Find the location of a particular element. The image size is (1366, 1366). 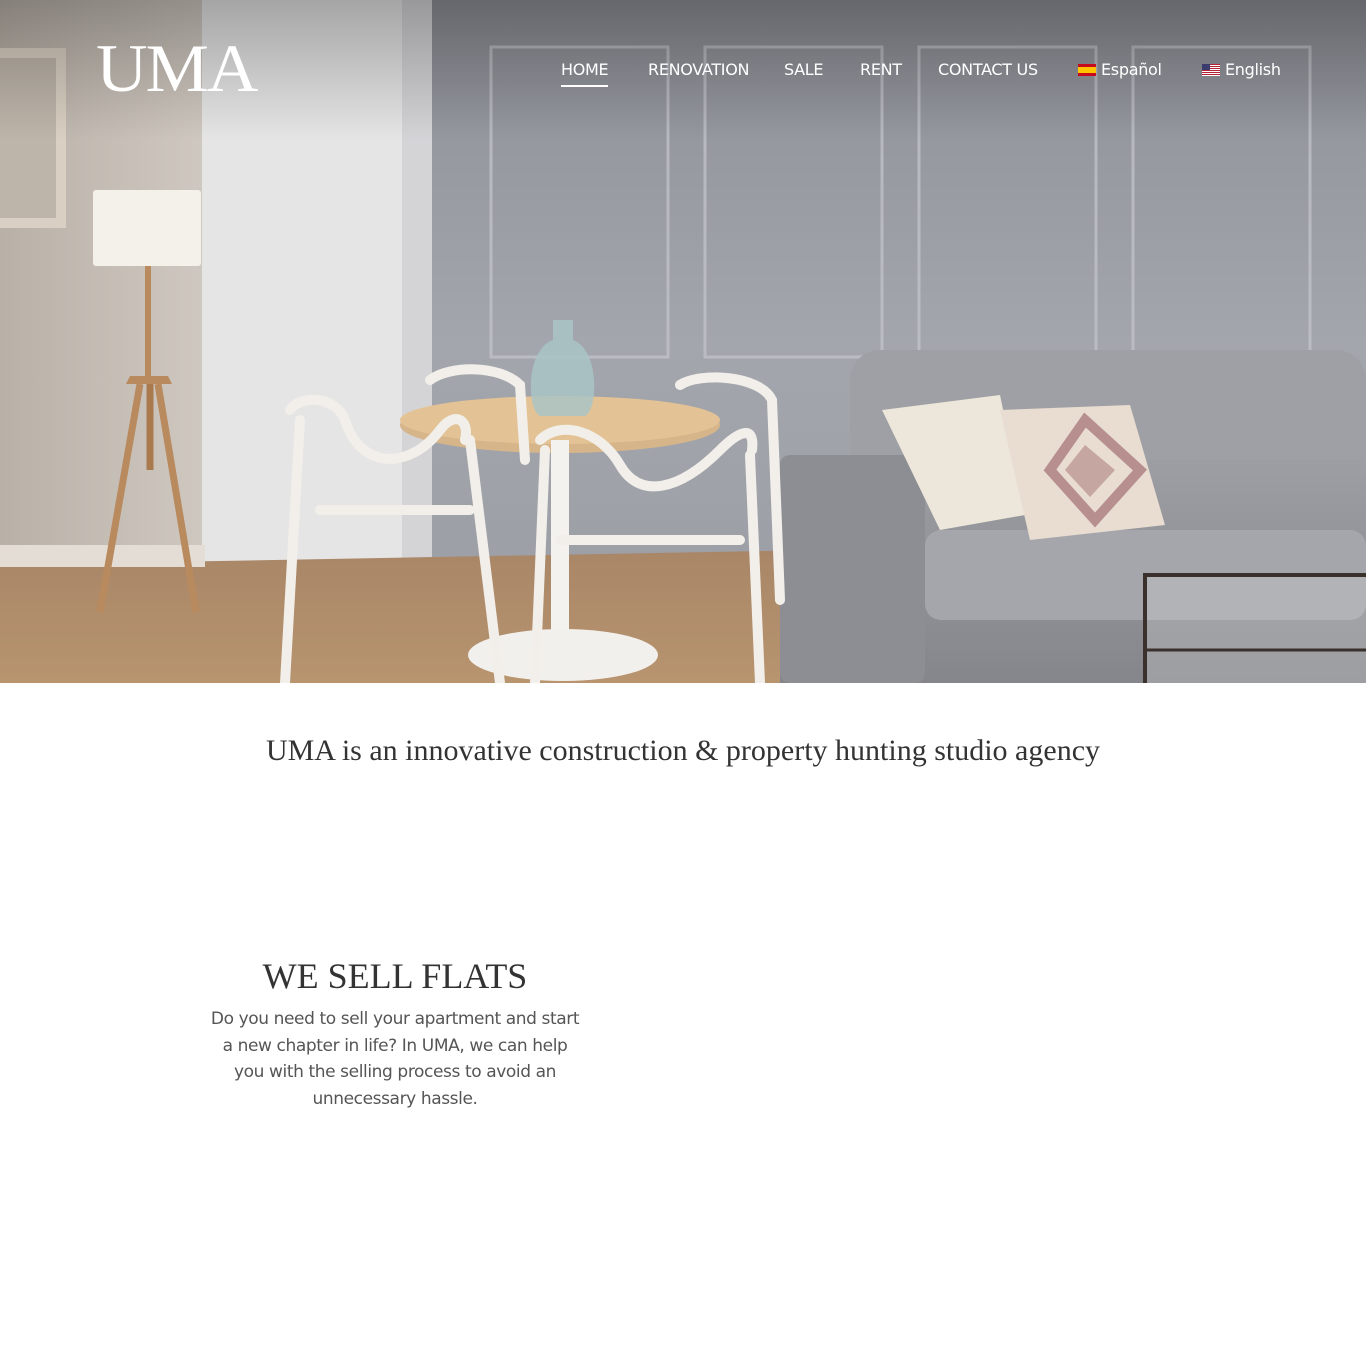

nav-contact-us: CONTACT US is located at coordinates (988, 69).